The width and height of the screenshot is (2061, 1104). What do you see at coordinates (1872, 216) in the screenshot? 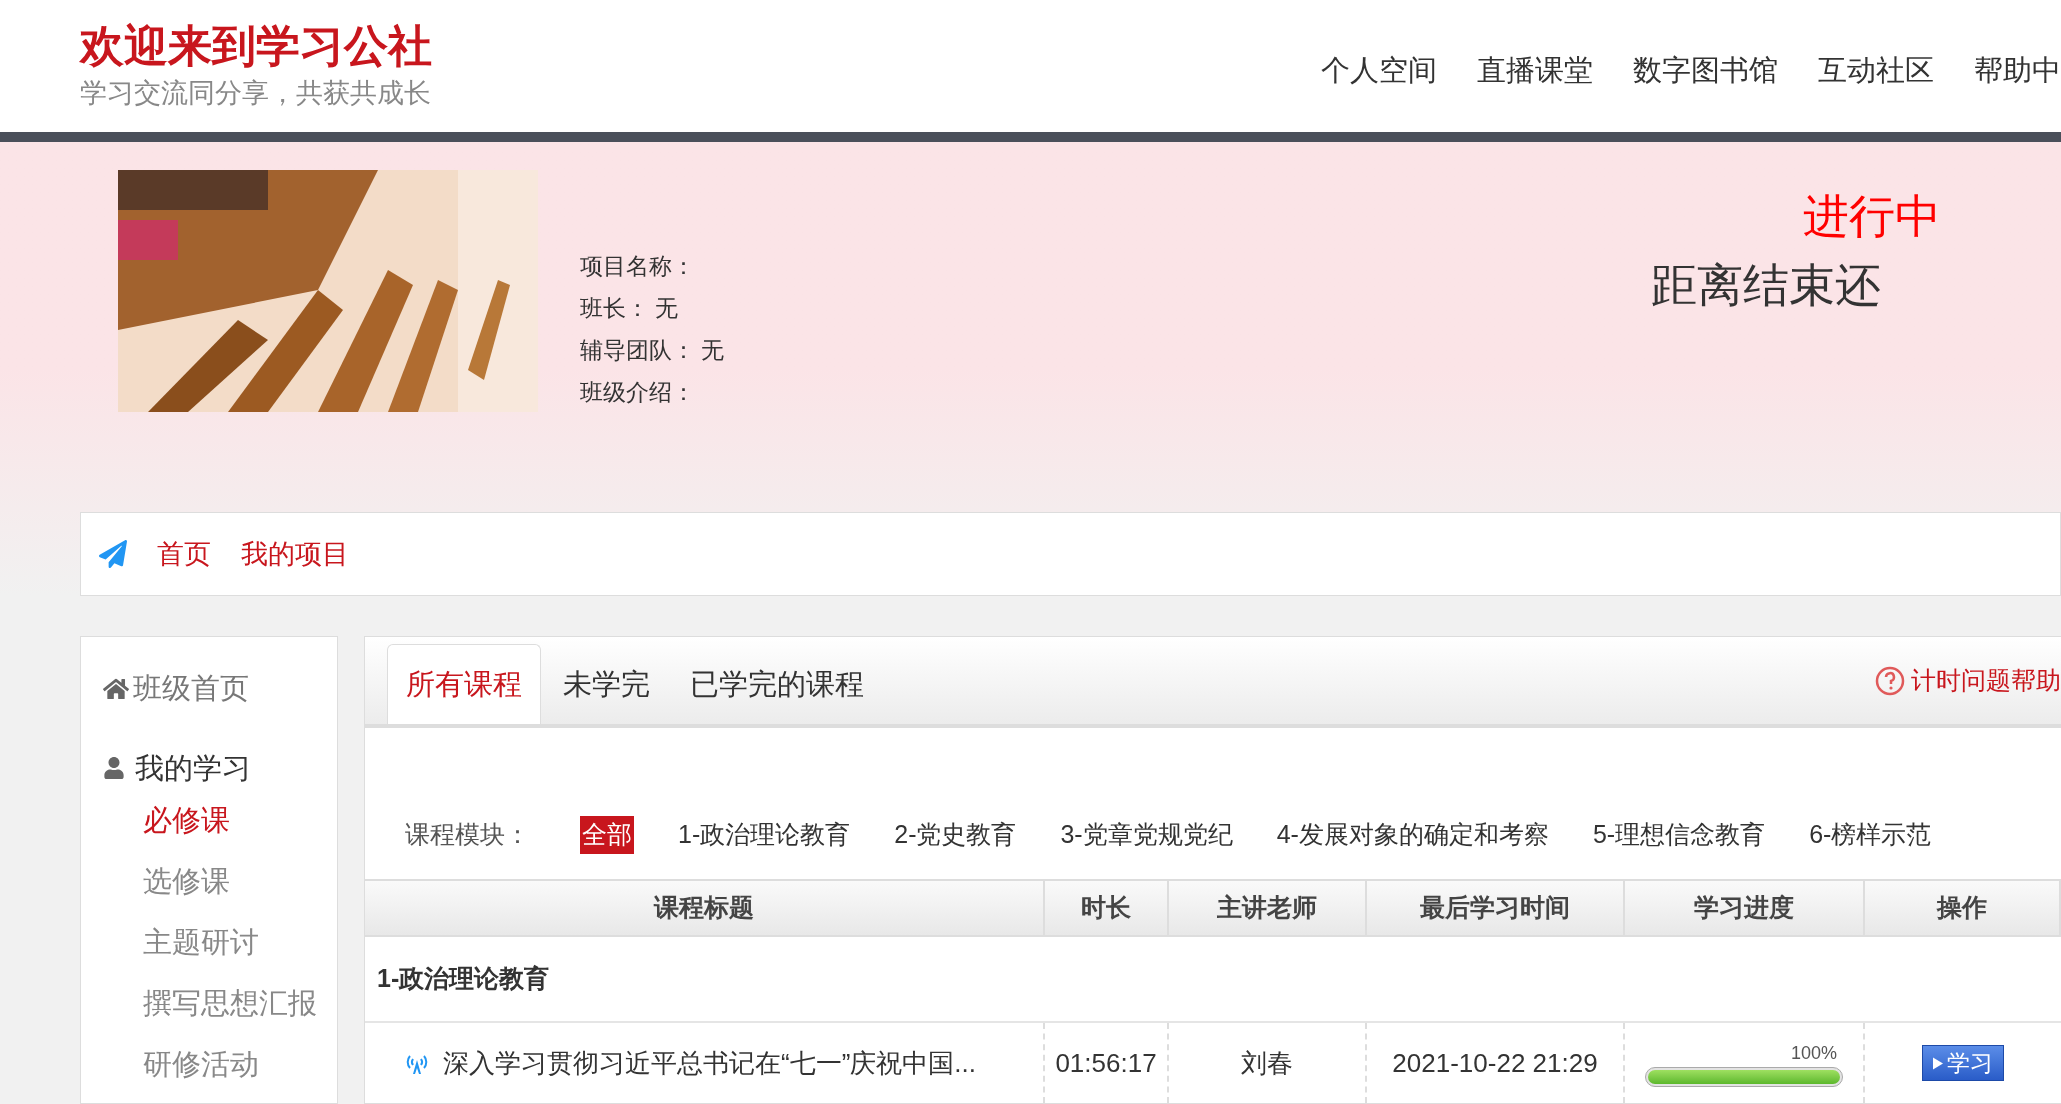
I see `status-text: 进行中` at bounding box center [1872, 216].